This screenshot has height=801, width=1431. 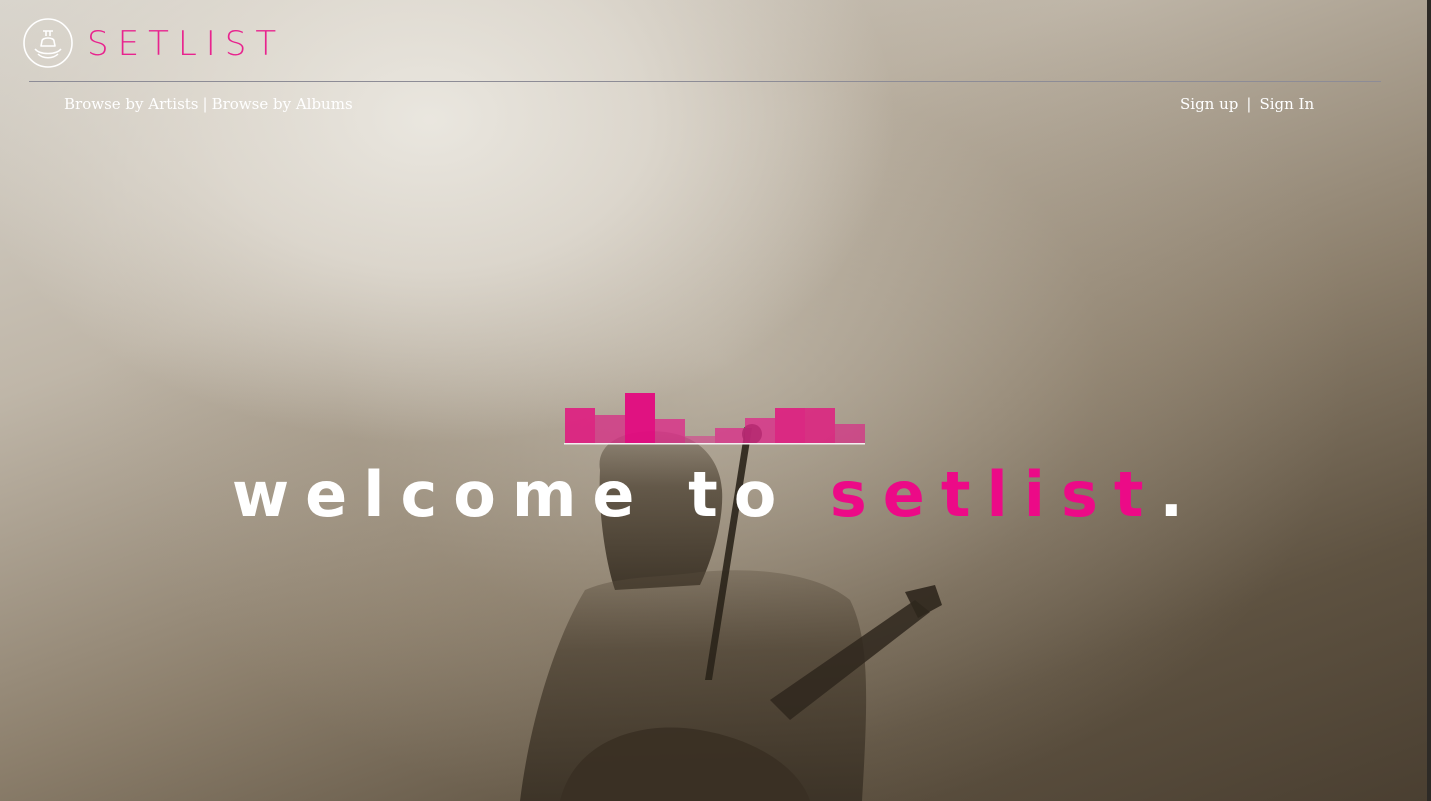 What do you see at coordinates (1209, 104) in the screenshot?
I see `sign-up-link: Sign up` at bounding box center [1209, 104].